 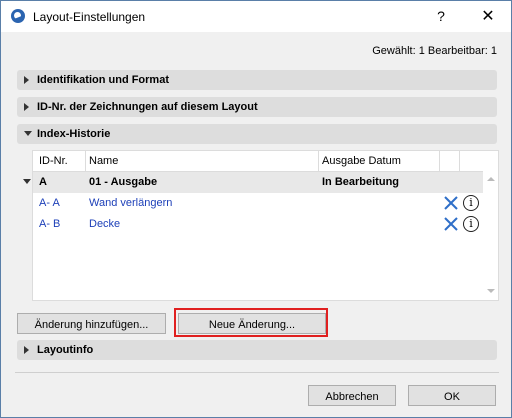 What do you see at coordinates (361, 161) in the screenshot?
I see `column-header-date: Ausgabe Datum` at bounding box center [361, 161].